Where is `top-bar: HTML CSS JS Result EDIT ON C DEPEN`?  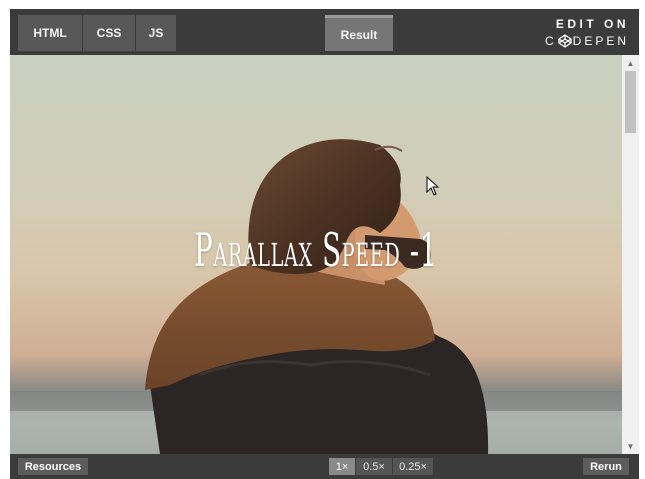 top-bar: HTML CSS JS Result EDIT ON C DEPEN is located at coordinates (324, 32).